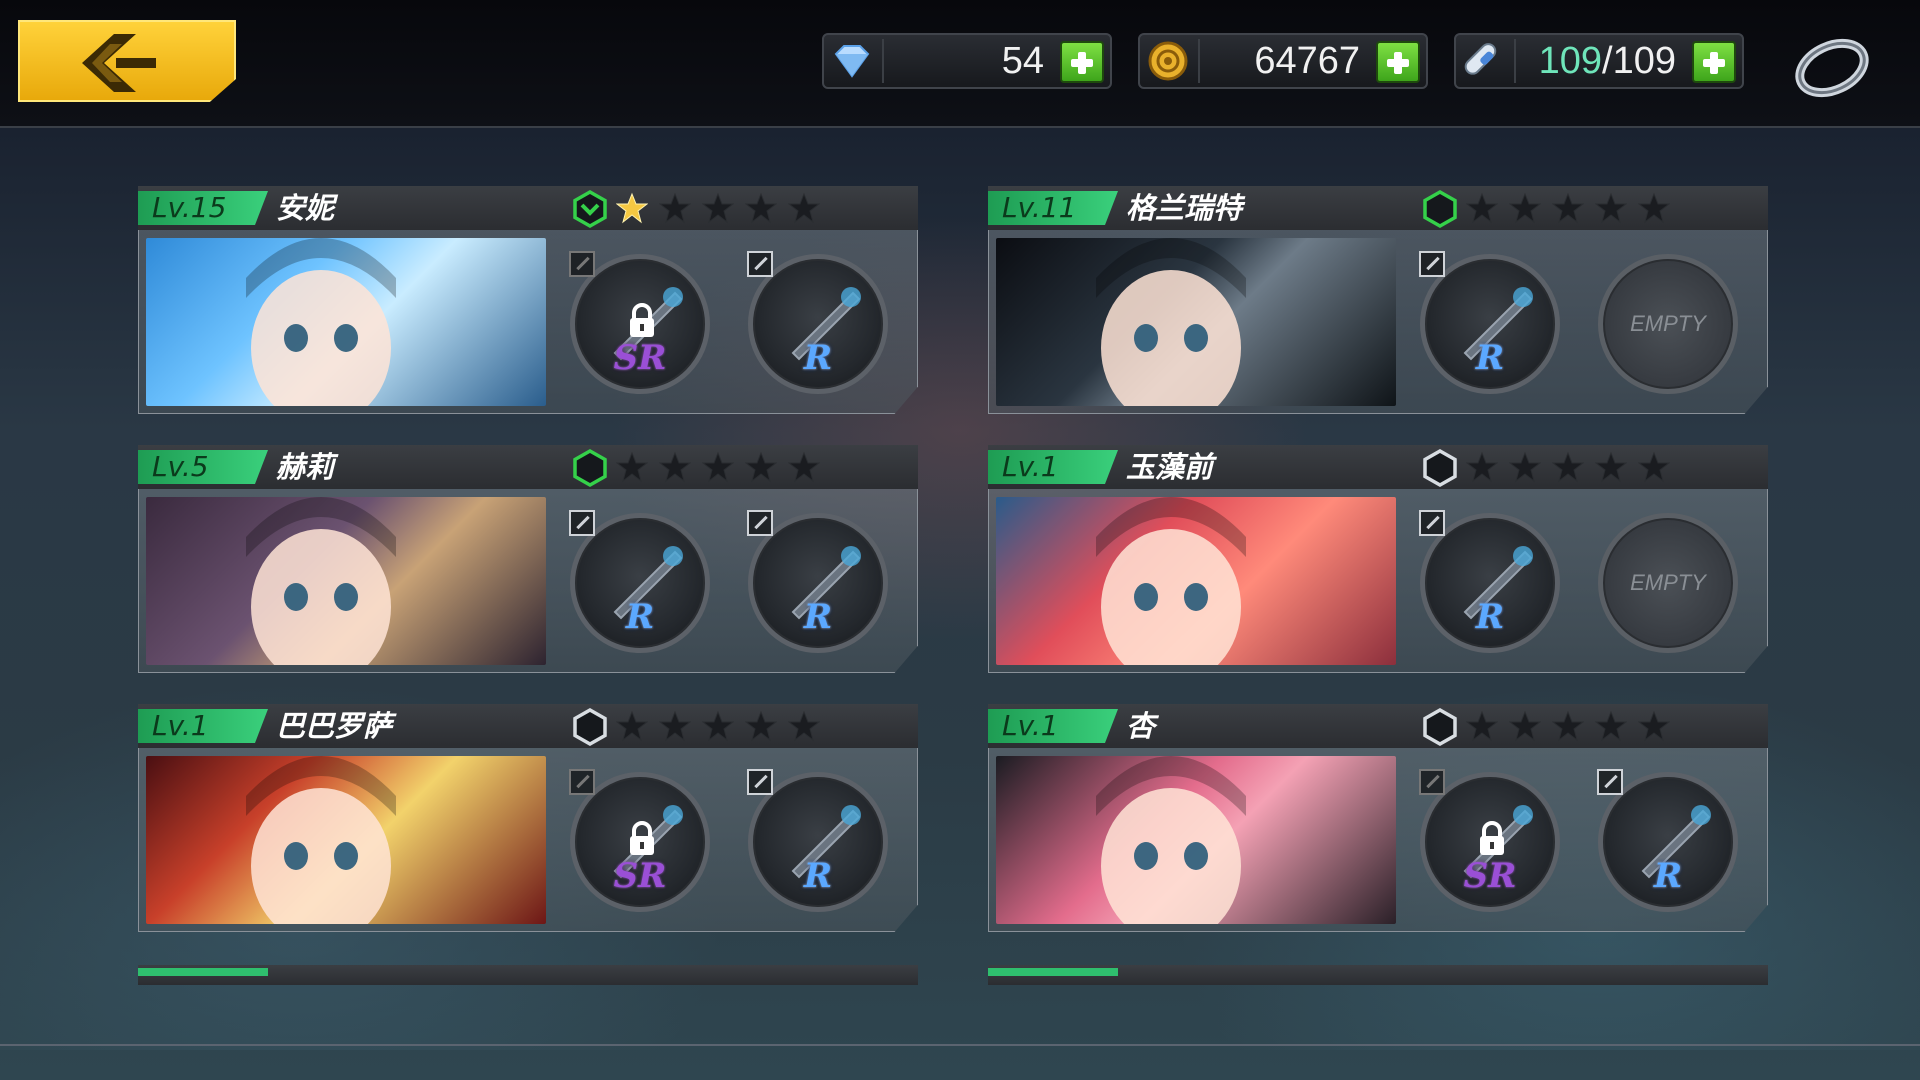  What do you see at coordinates (1398, 62) in the screenshot?
I see `add-gold-button` at bounding box center [1398, 62].